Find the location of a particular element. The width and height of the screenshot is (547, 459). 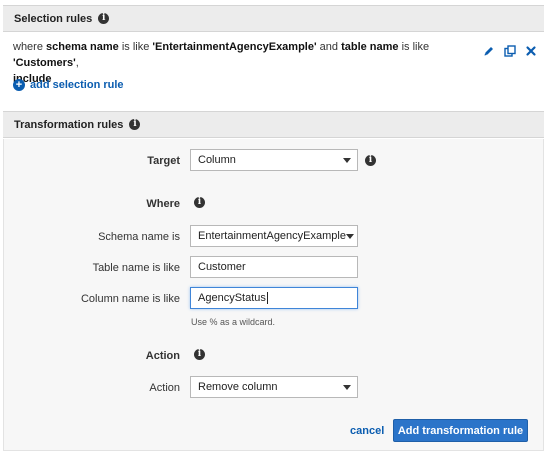

action-select-value: Remove column is located at coordinates (238, 387).